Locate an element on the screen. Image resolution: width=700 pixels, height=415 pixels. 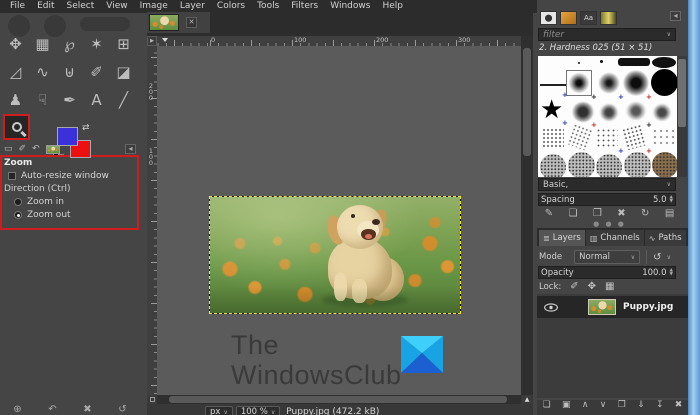
opacity-slider: Opacity 100.0 ▲ ▼ is located at coordinates (607, 272).